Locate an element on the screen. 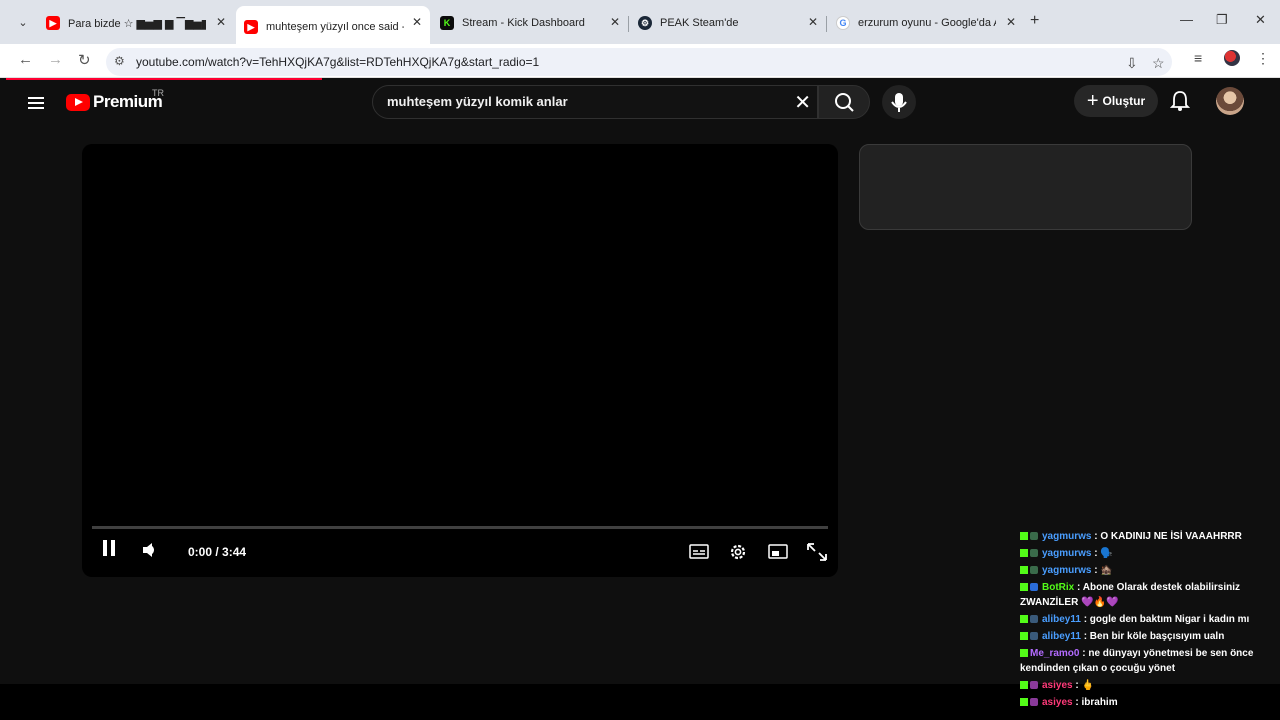 The width and height of the screenshot is (1280, 720). tab-erzurum-oyunu: G erzurum oyunu - Google'da Ara ✕ is located at coordinates (926, 23).